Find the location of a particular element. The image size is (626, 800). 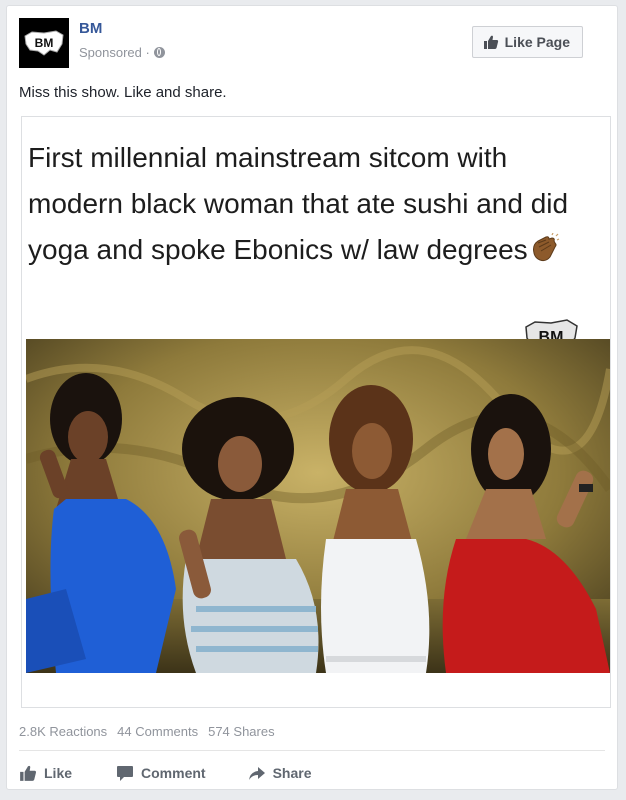

post-header: BM BM Sponsored · Like Page is located at coordinates (312, 43).